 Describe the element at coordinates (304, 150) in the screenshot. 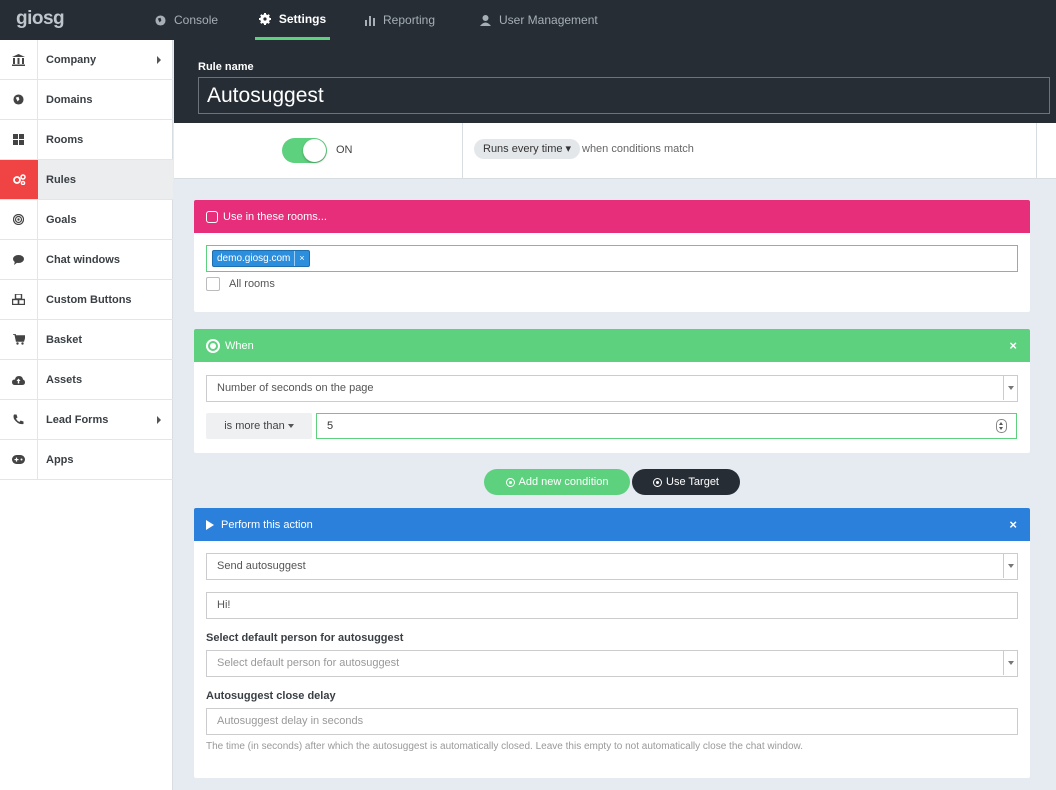

I see `rule-enabled-toggle` at that location.